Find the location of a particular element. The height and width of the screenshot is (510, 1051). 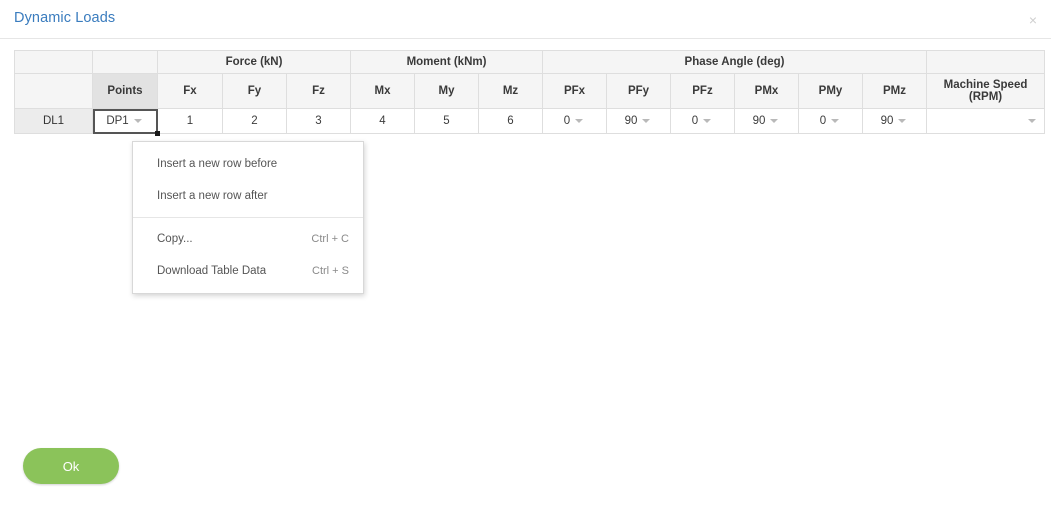

column-header-pmz: PMz is located at coordinates (894, 91).